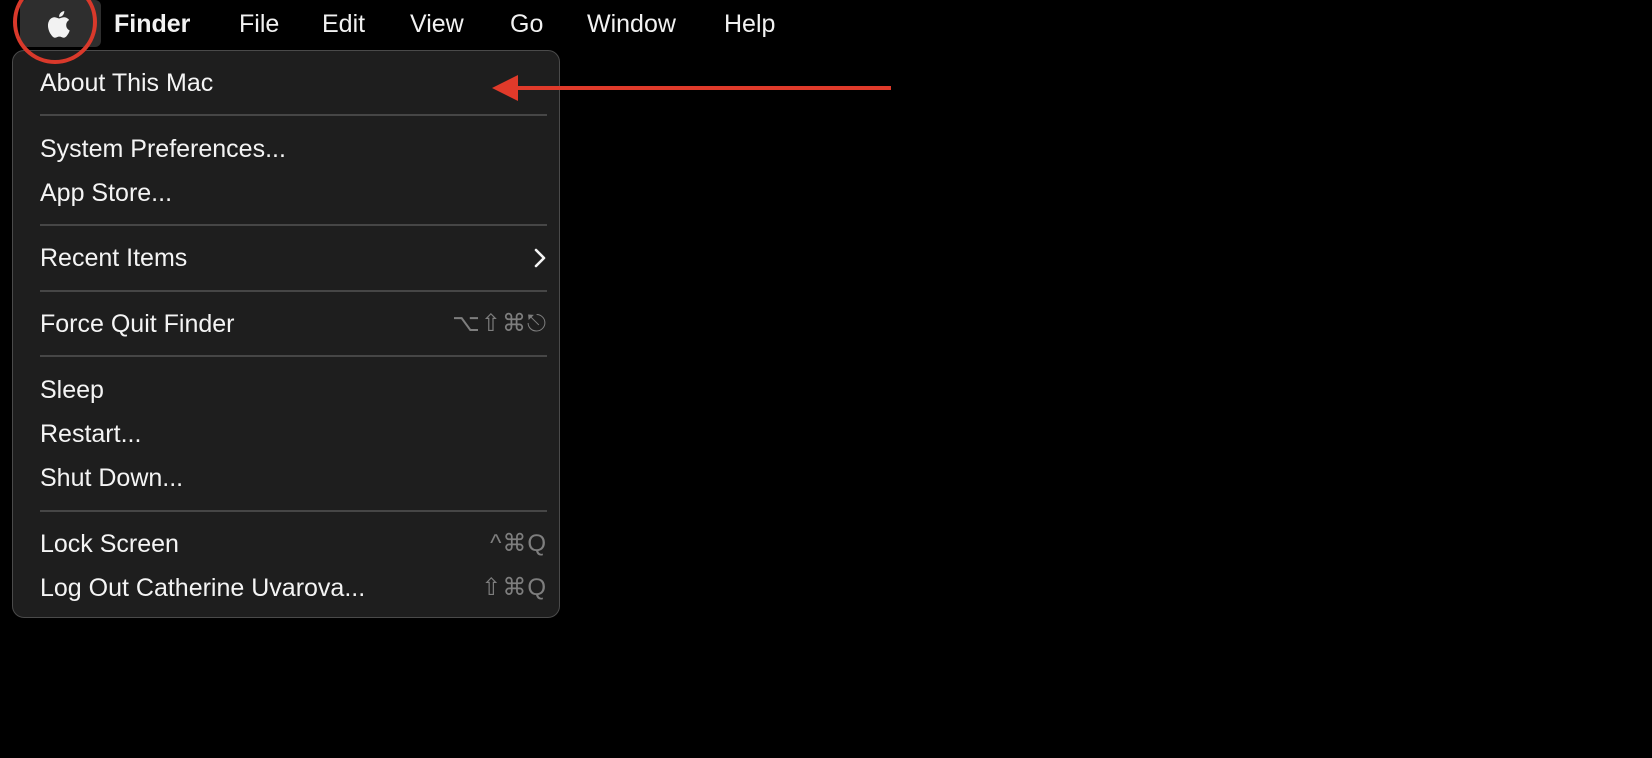  What do you see at coordinates (452, 50) in the screenshot?
I see `annotation-overlay` at bounding box center [452, 50].